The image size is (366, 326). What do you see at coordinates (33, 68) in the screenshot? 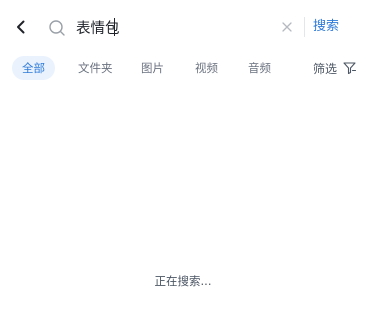
I see `tab-all: 全部` at bounding box center [33, 68].